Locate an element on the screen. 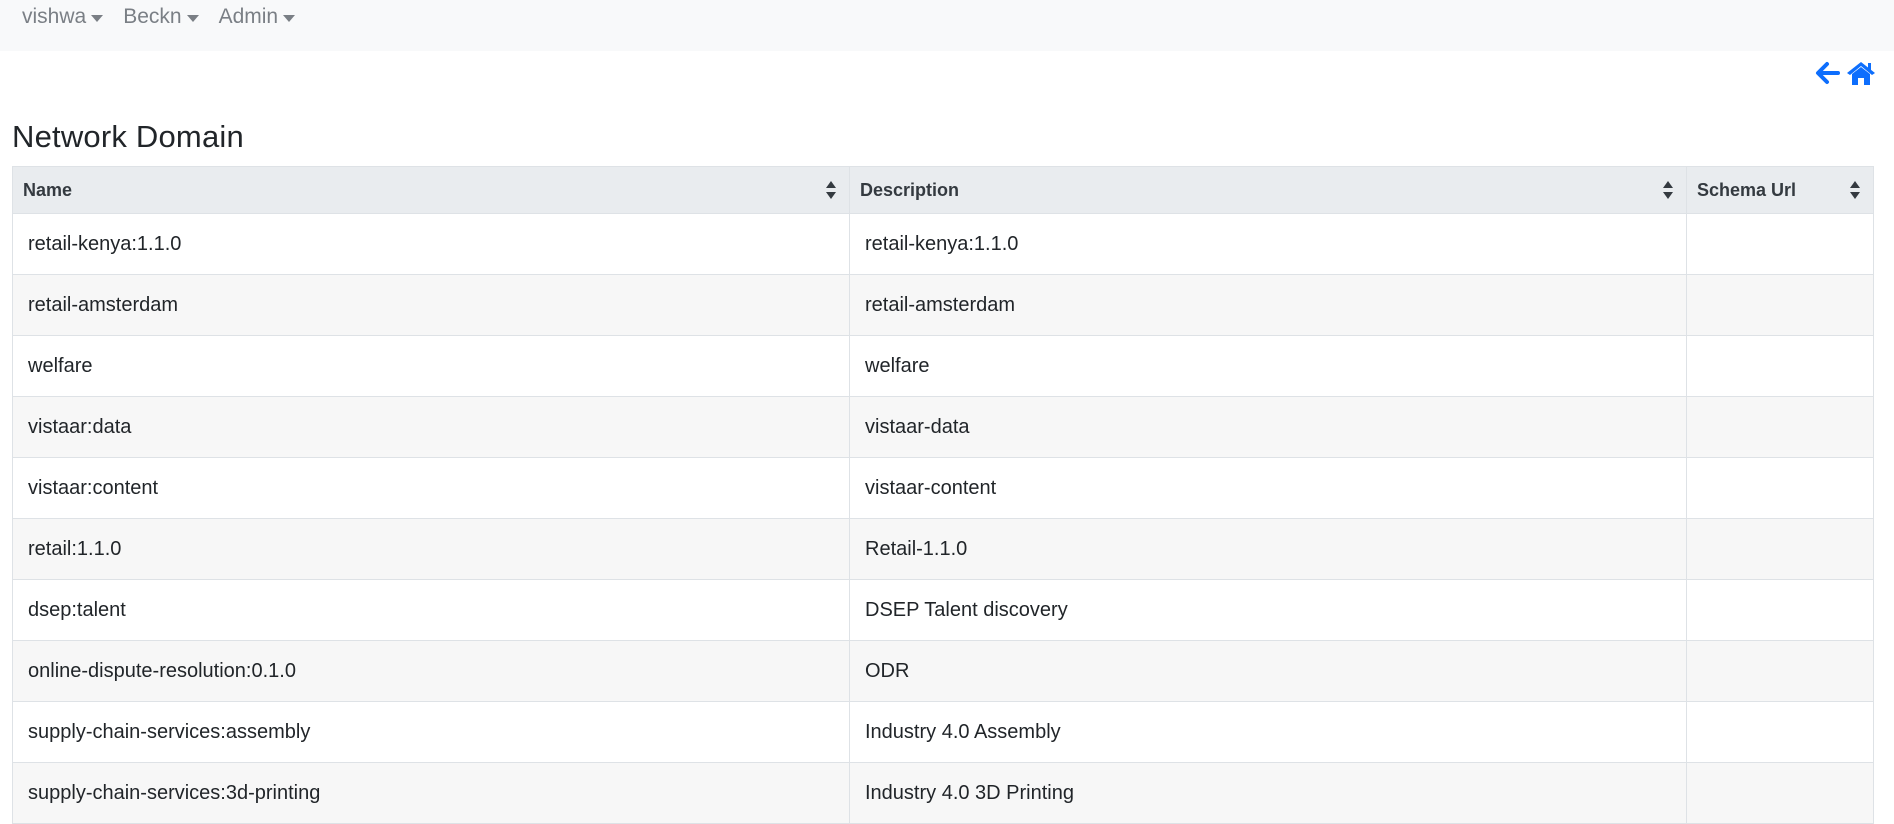 The image size is (1894, 824). cell-name: retail-kenya:1.1.0 is located at coordinates (431, 244).